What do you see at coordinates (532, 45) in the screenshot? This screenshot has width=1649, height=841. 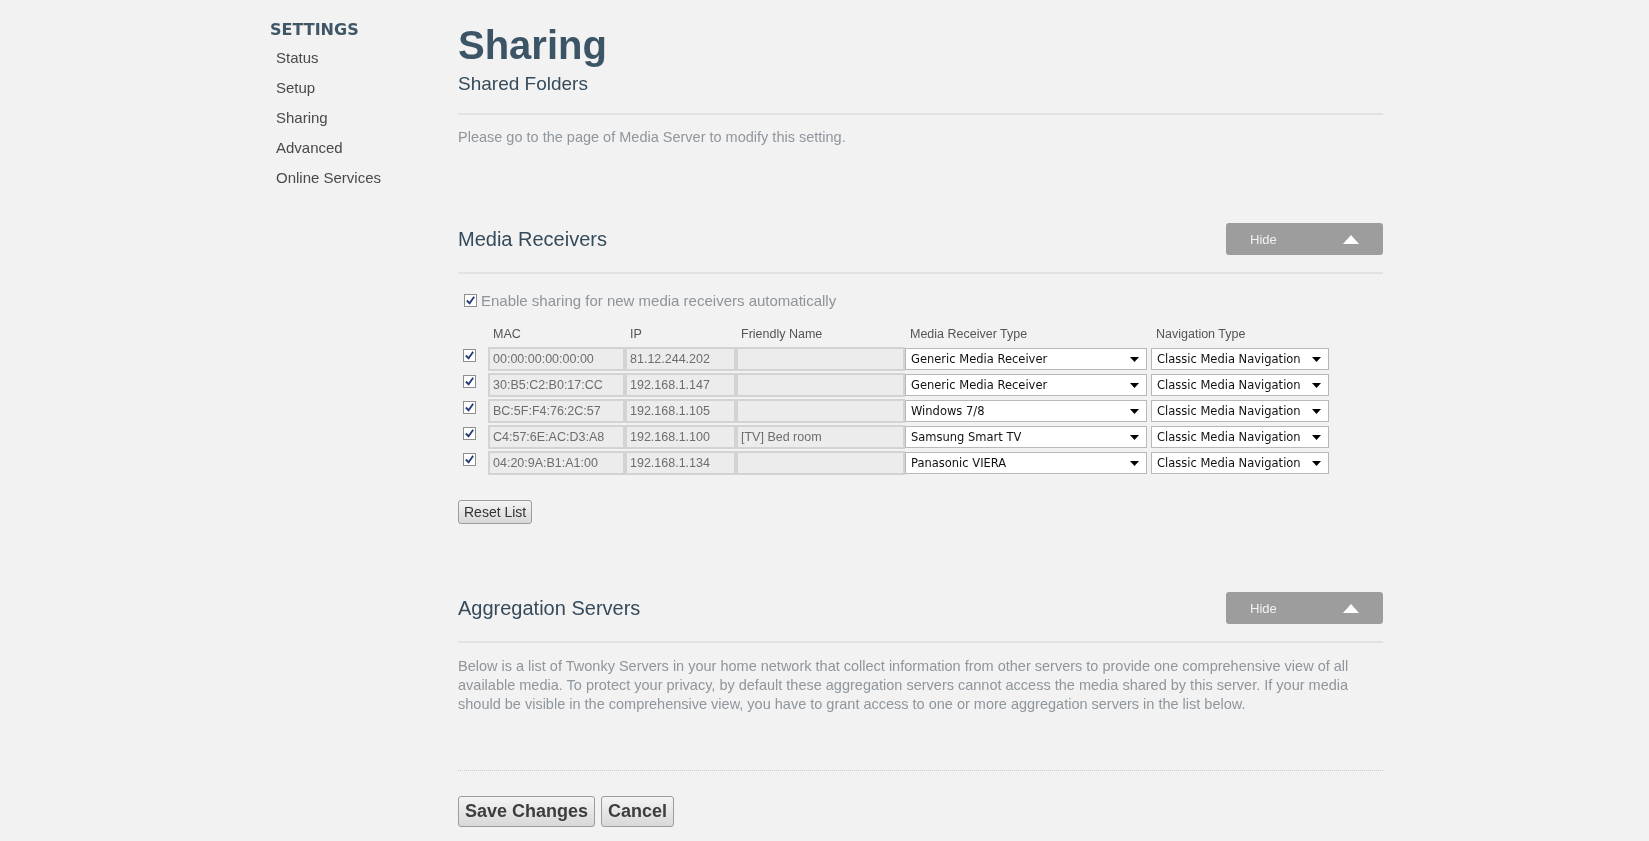 I see `page-title: Sharing` at bounding box center [532, 45].